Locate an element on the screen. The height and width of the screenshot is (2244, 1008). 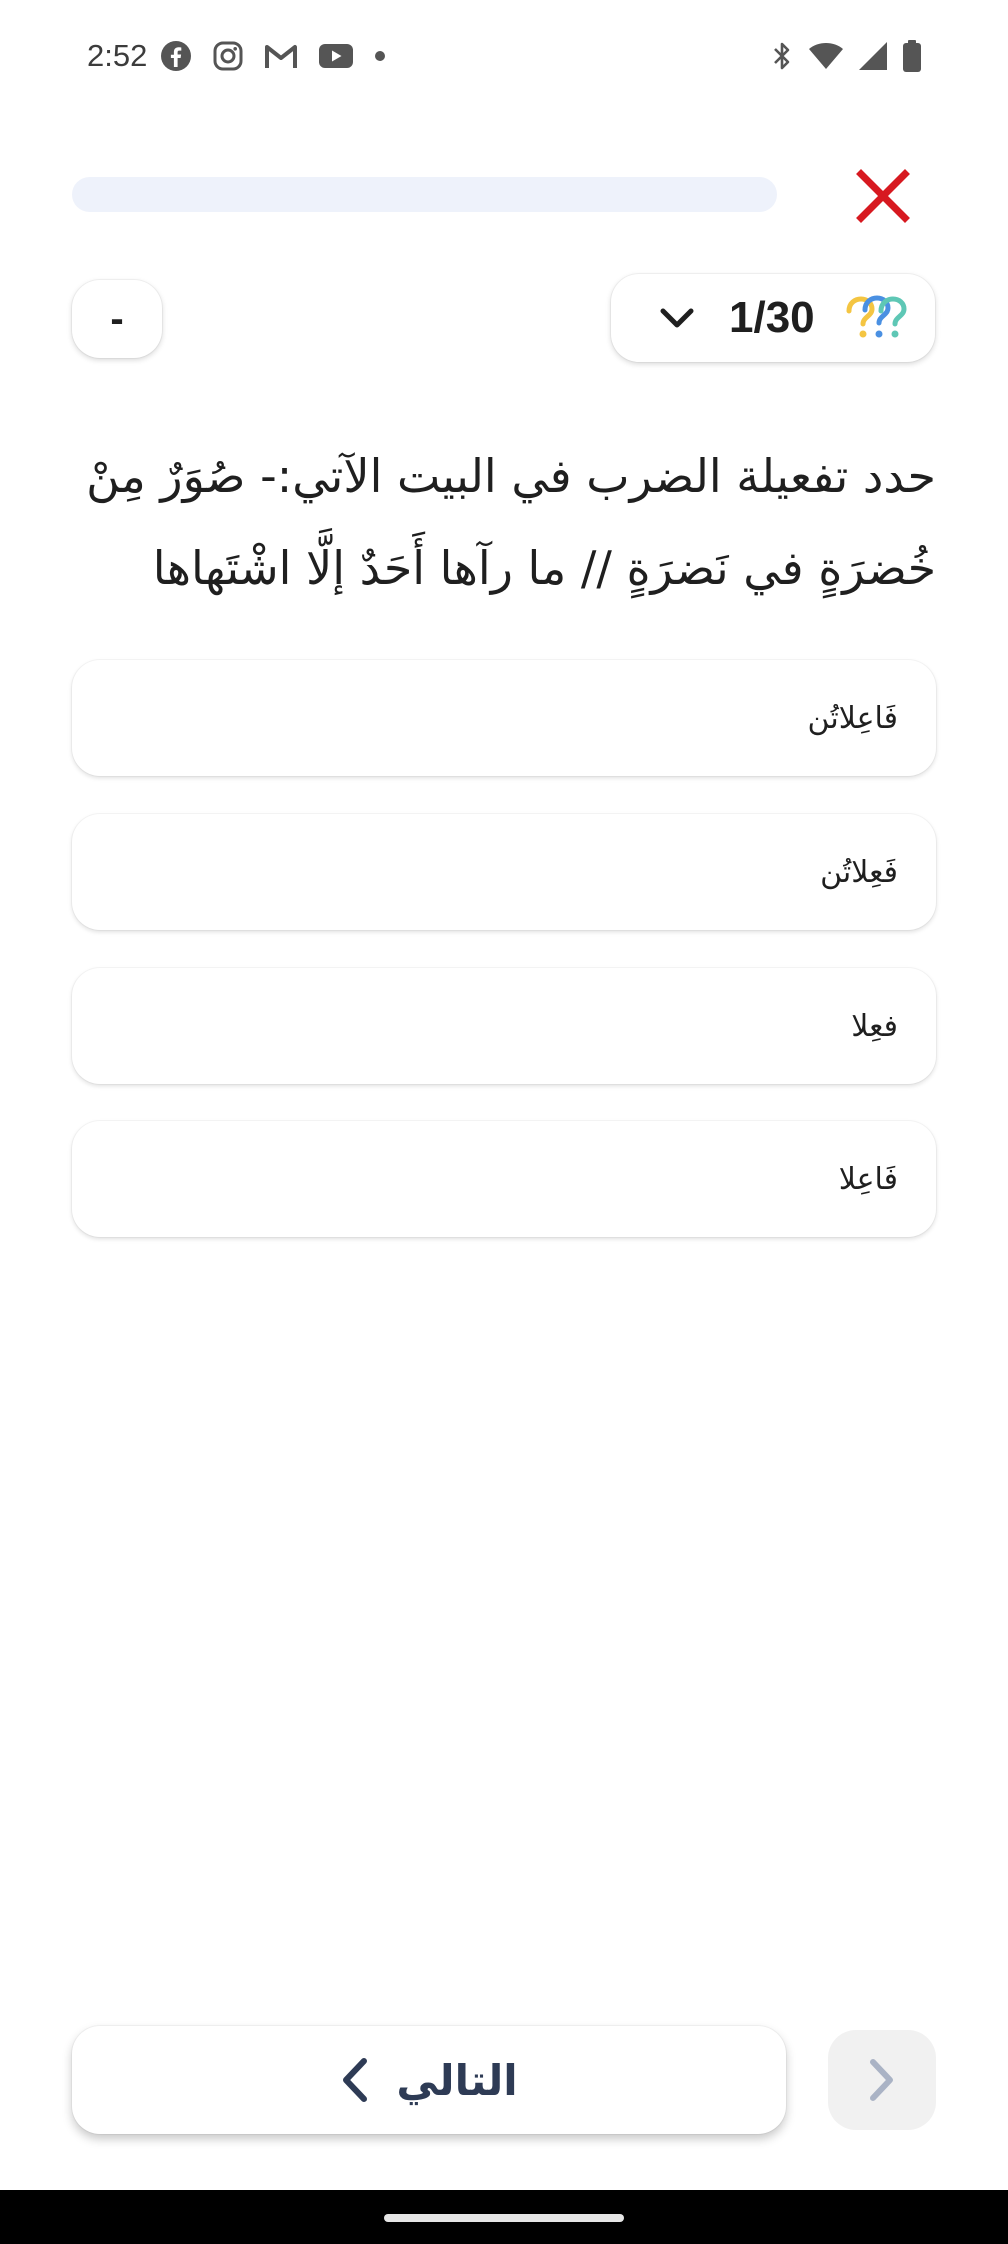
status-time: 2:52 is located at coordinates (117, 55).